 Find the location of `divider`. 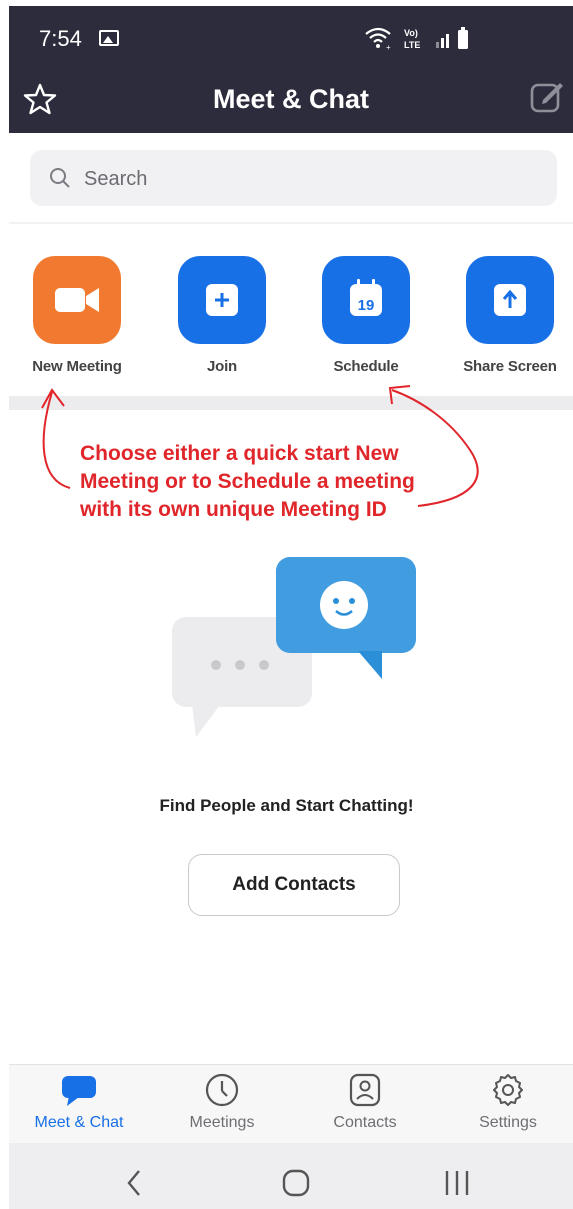

divider is located at coordinates (291, 223).